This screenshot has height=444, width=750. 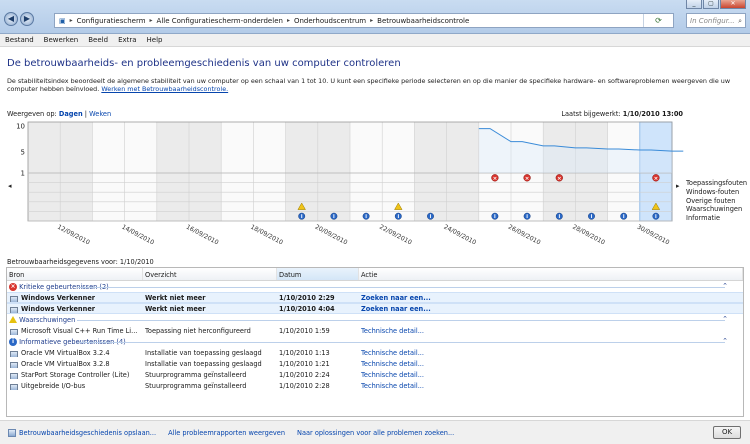 I want to click on column-summary: Overzicht, so click(x=210, y=274).